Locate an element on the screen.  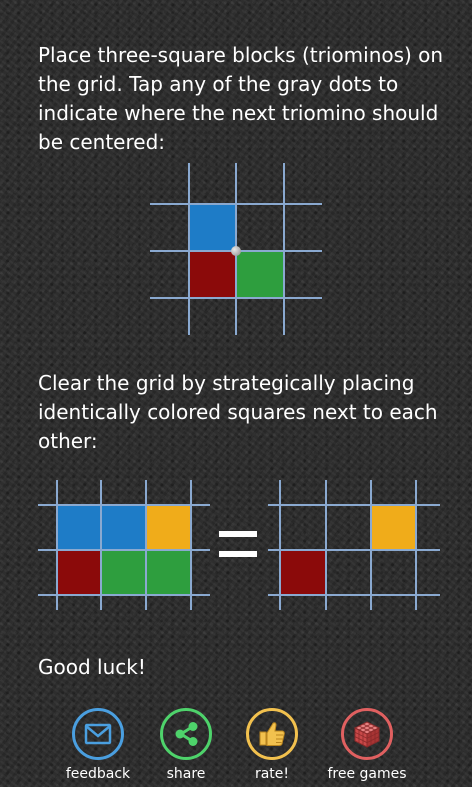
rate-circle is located at coordinates (272, 734).